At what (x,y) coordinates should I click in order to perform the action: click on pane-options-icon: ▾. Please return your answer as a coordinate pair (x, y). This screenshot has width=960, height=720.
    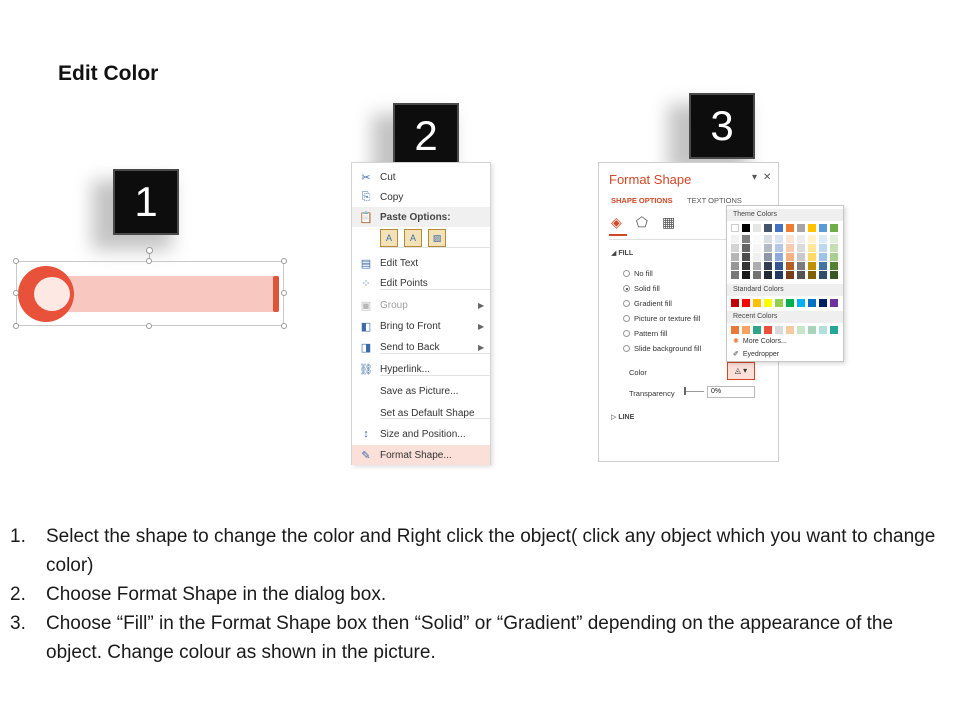
    Looking at the image, I should click on (754, 177).